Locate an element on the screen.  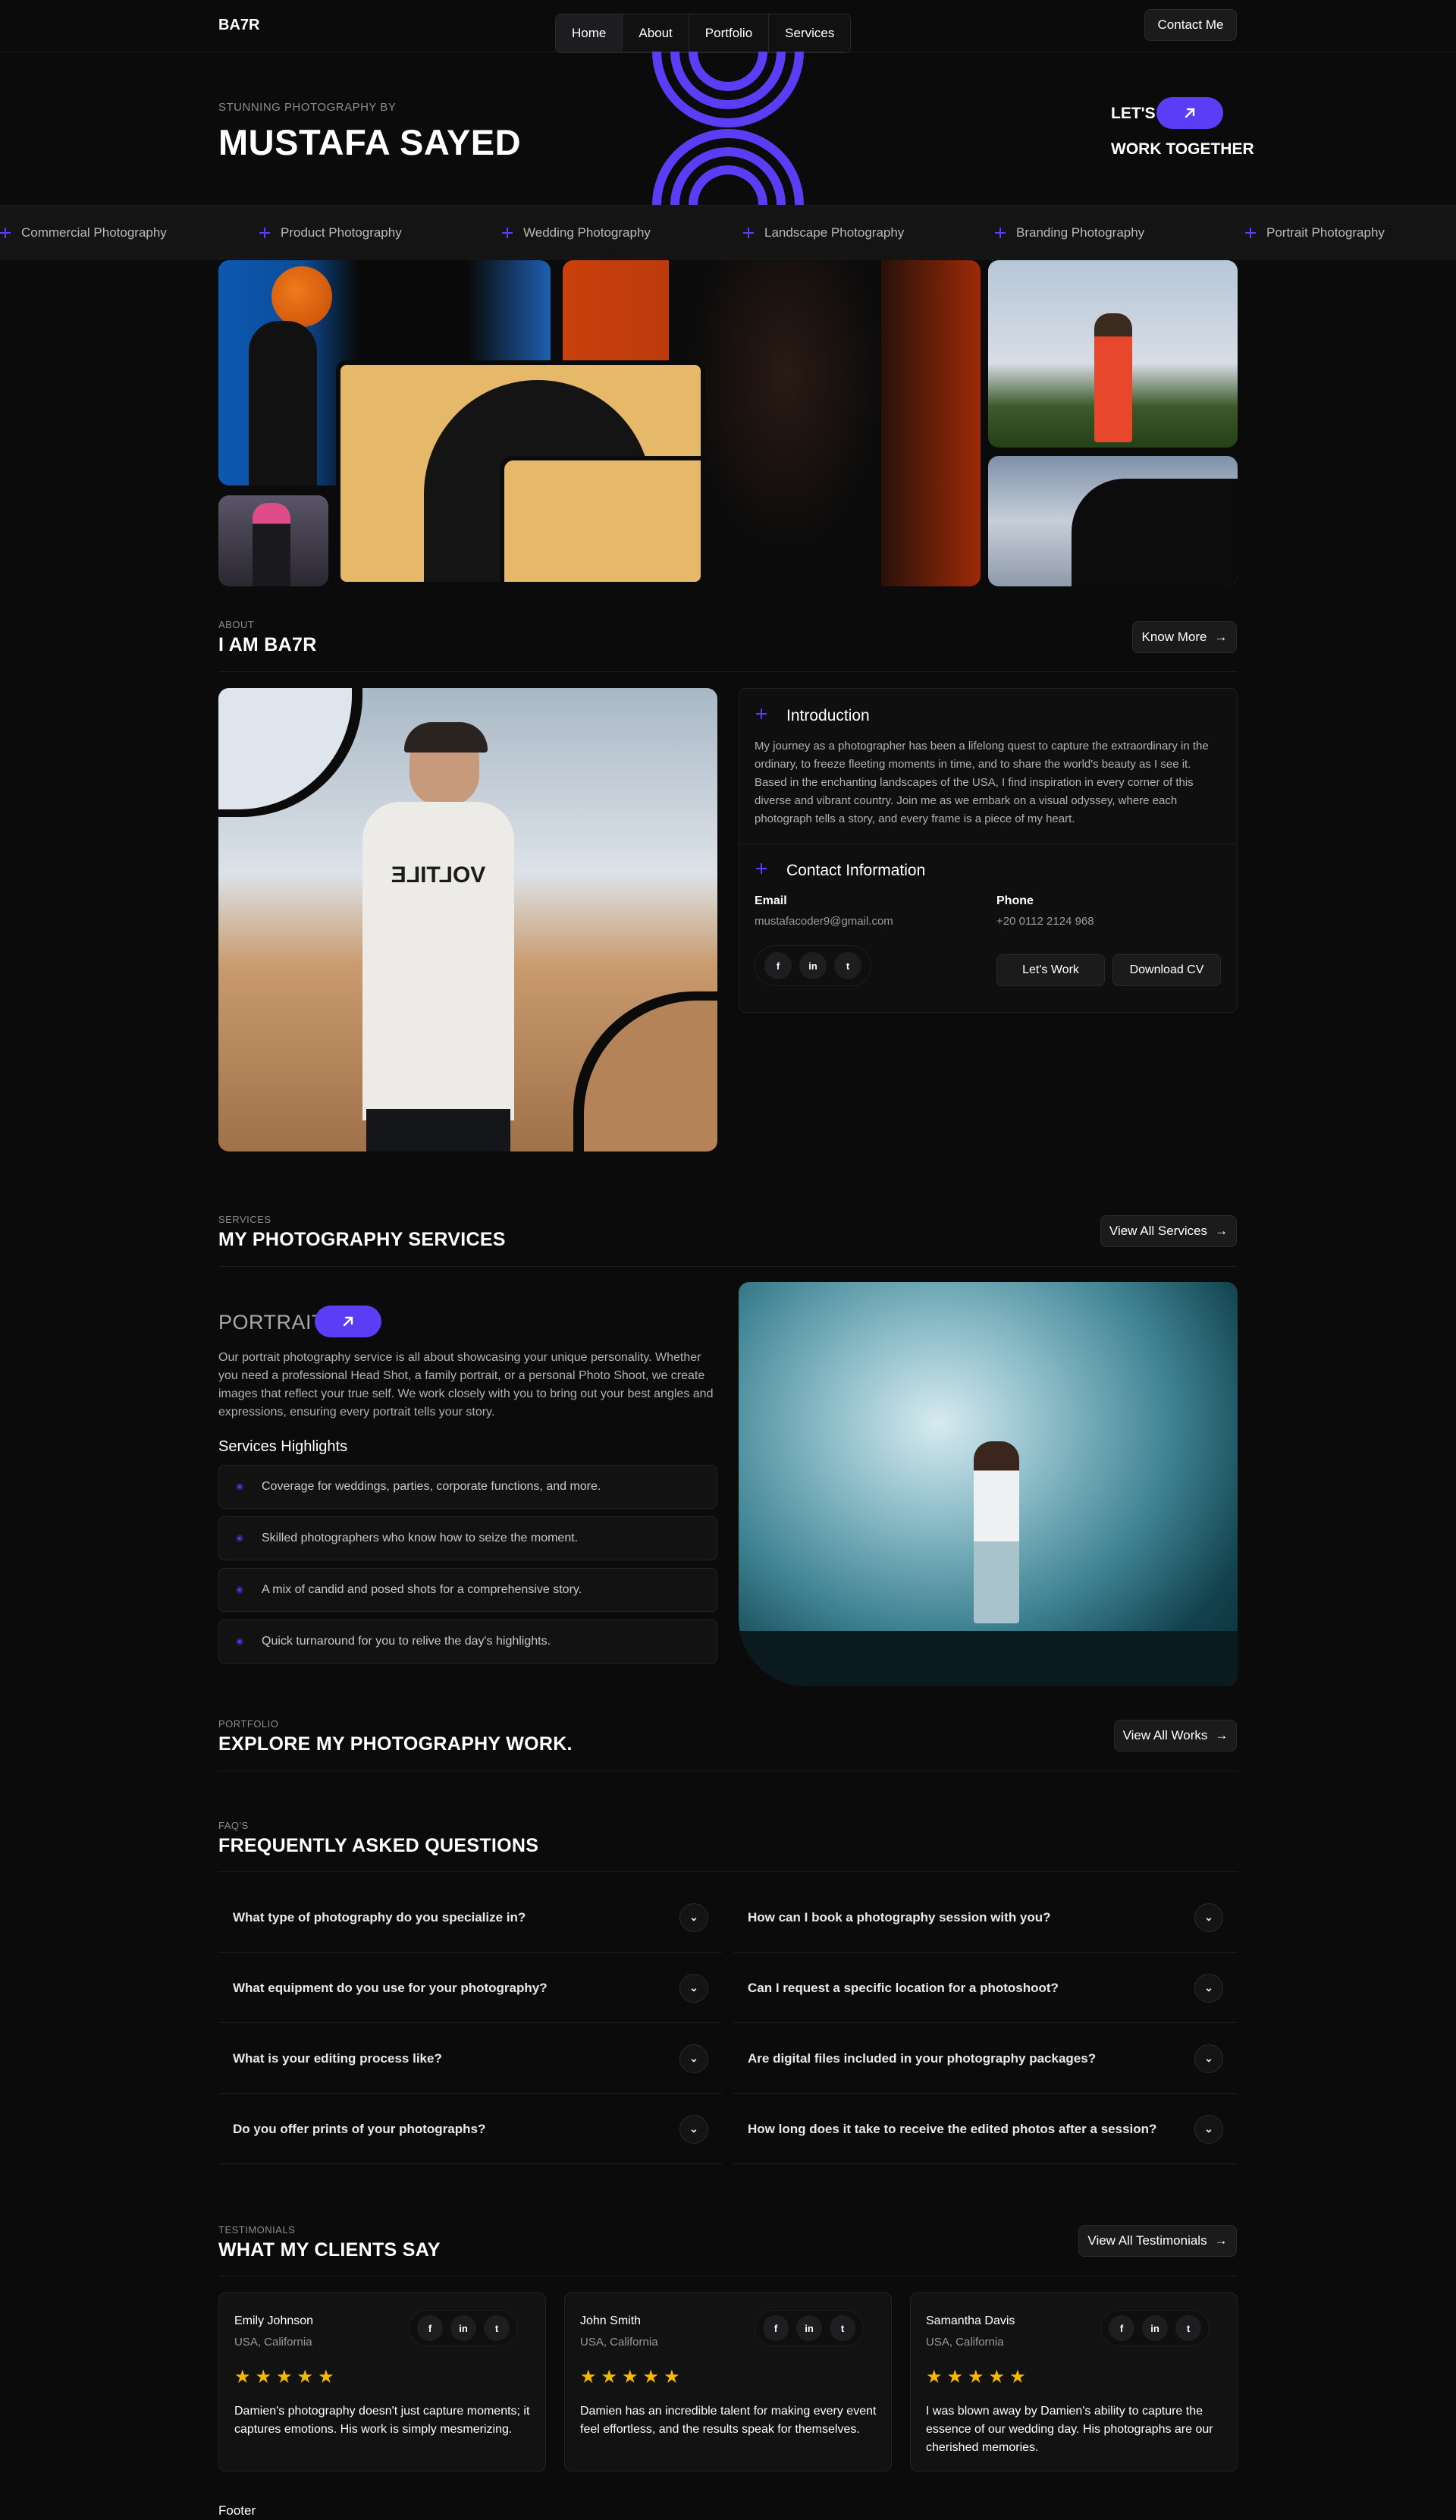
gallery-photo-sky-silhouette is located at coordinates (1113, 521).